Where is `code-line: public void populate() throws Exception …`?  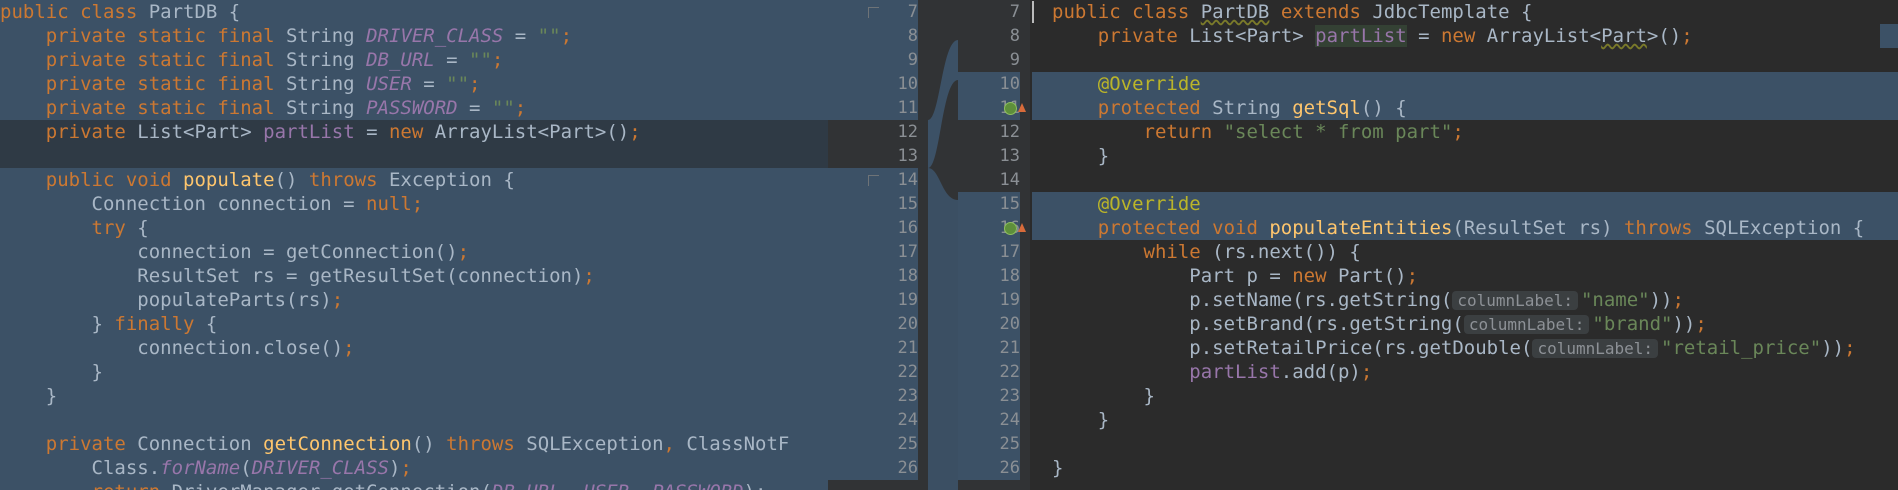
code-line: public void populate() throws Exception … is located at coordinates (414, 180).